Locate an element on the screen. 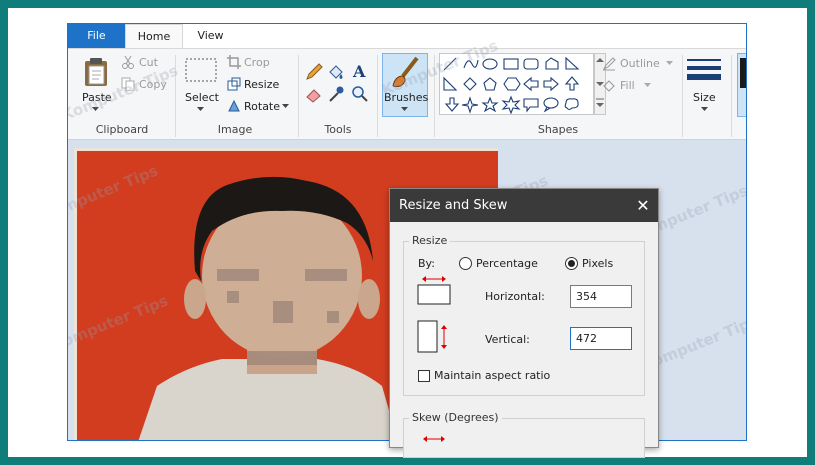 This screenshot has height=465, width=815. dialog-titlebar: Resize and Skew ✕ is located at coordinates (524, 205).